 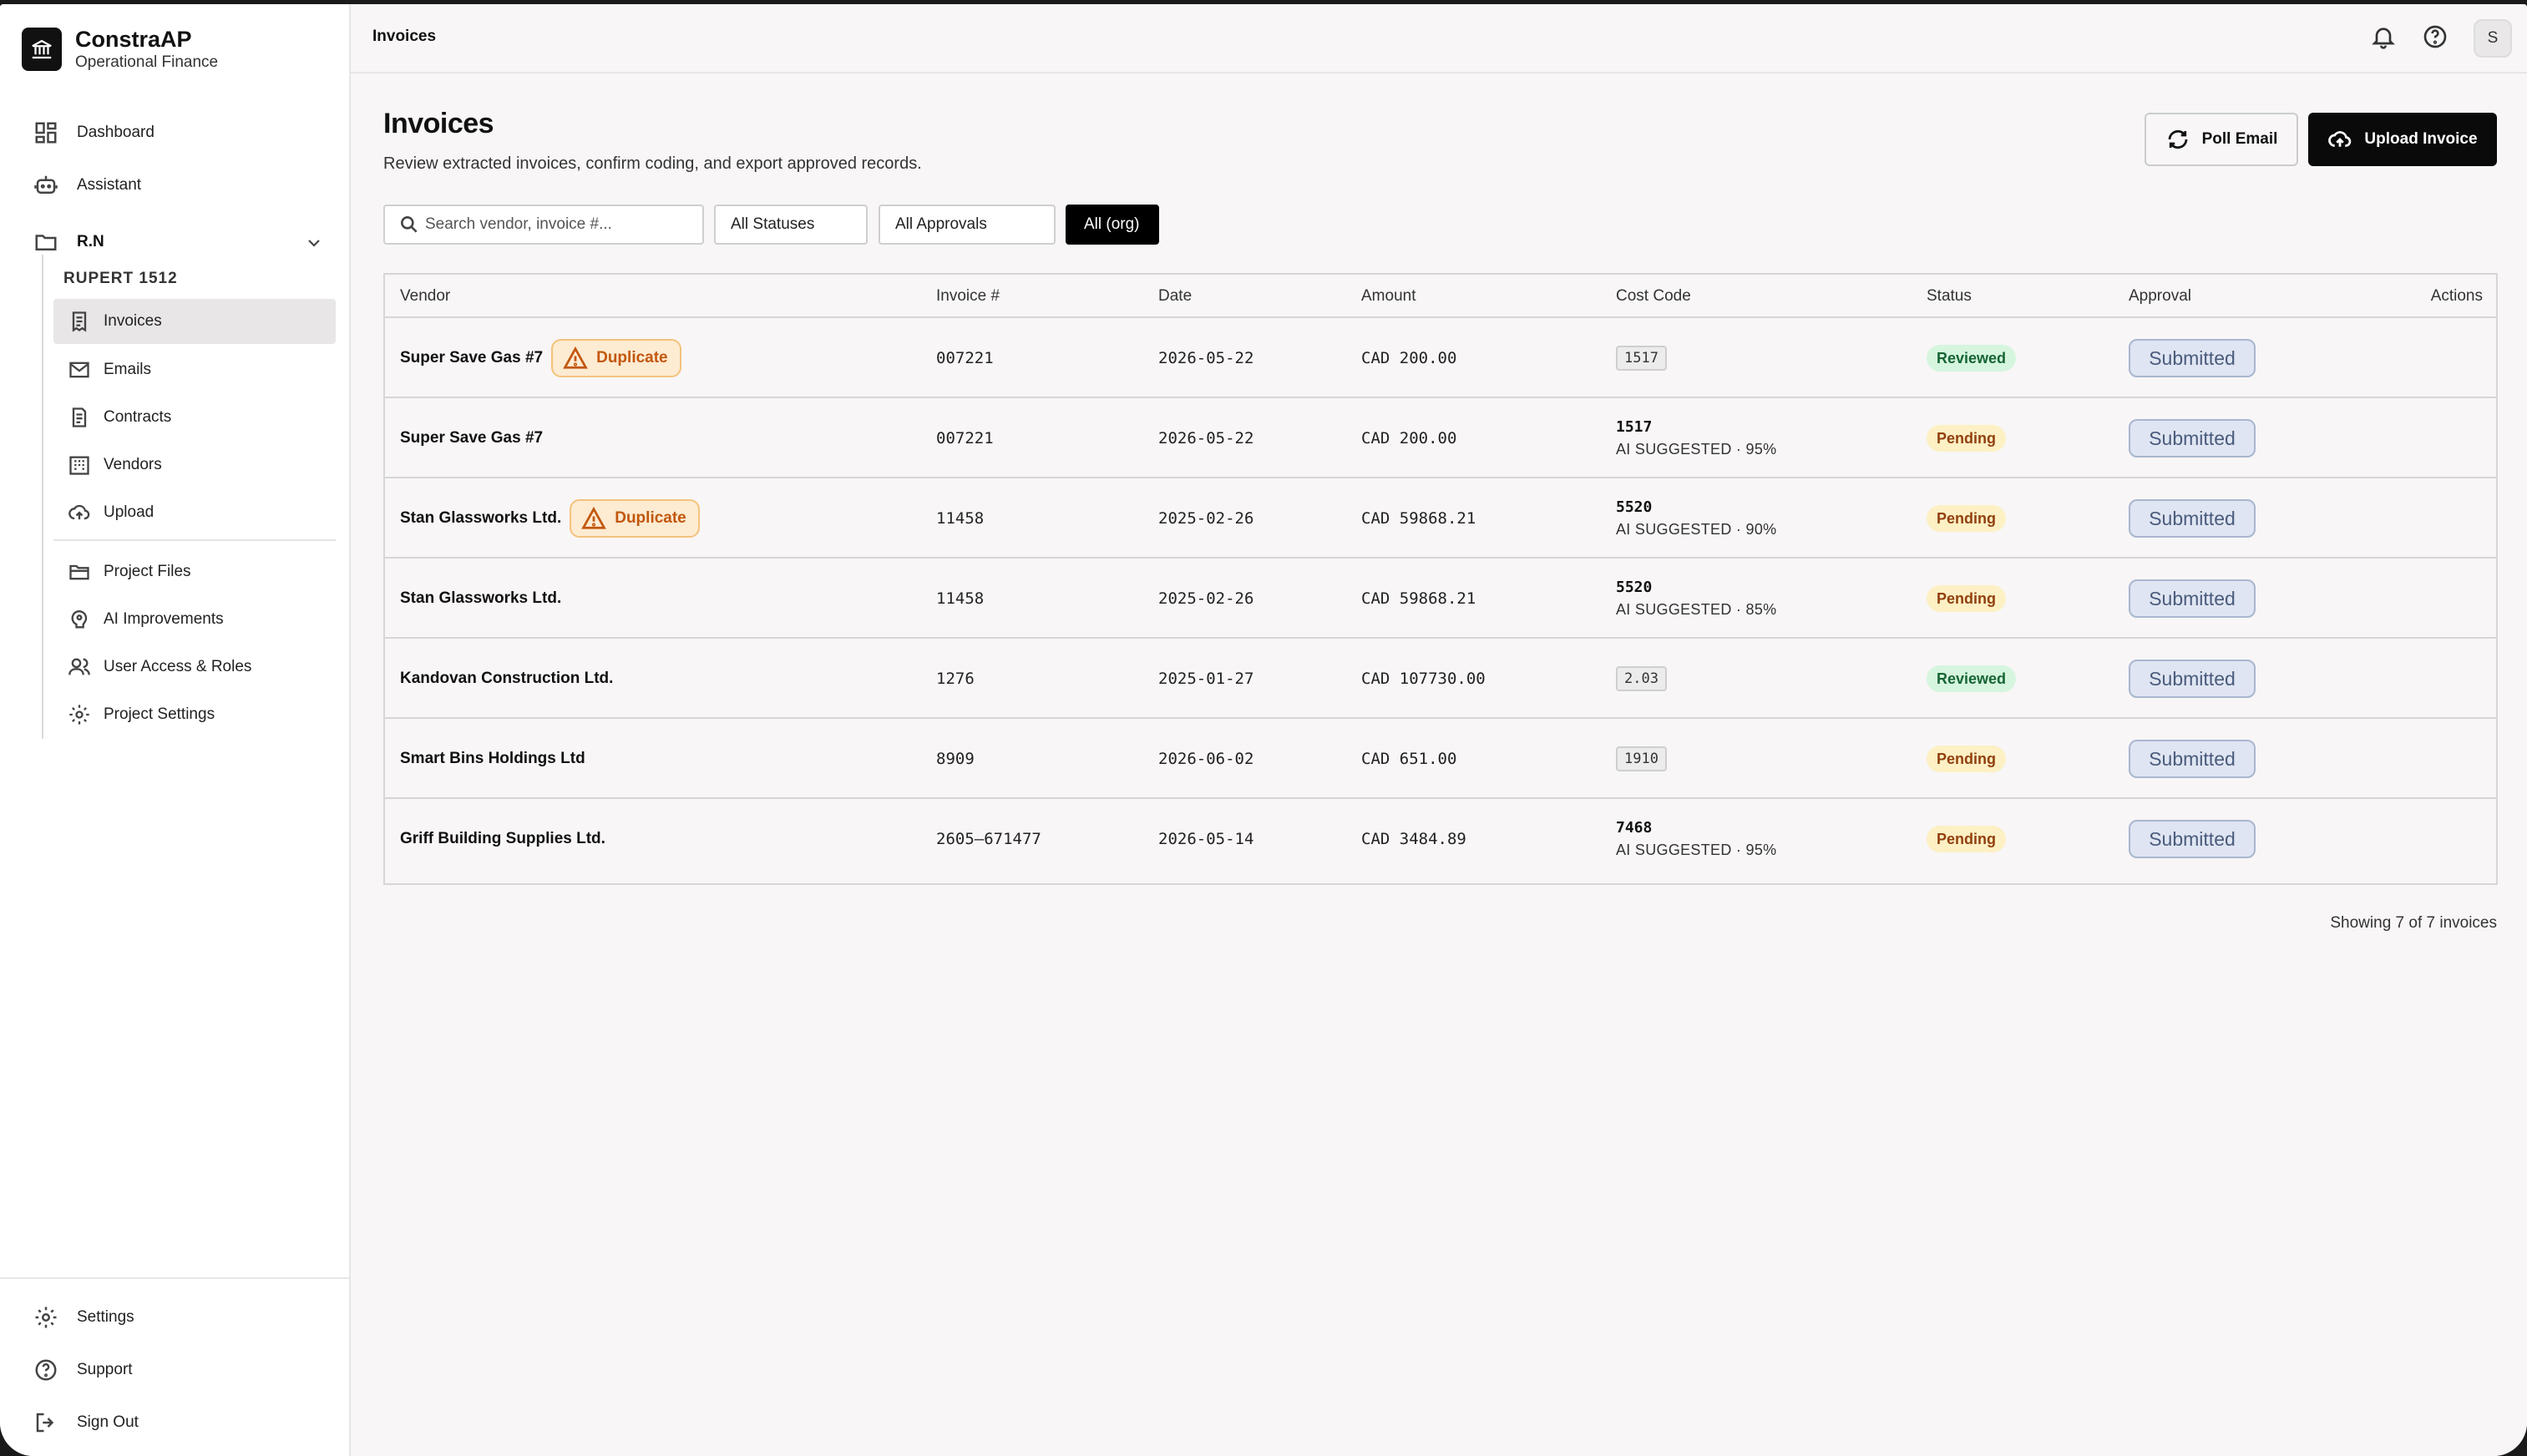 I want to click on sidebar-item-contracts: Contracts, so click(x=194, y=417).